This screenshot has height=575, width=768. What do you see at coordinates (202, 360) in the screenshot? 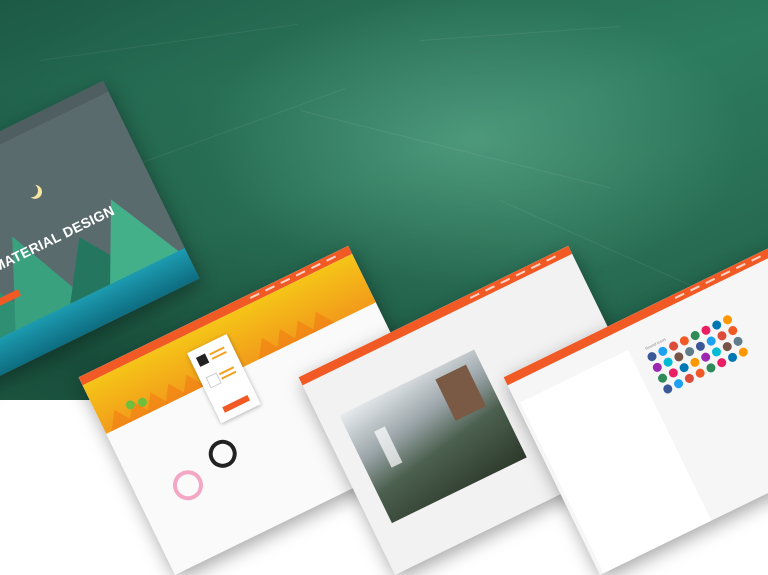
I see `product-thumb` at bounding box center [202, 360].